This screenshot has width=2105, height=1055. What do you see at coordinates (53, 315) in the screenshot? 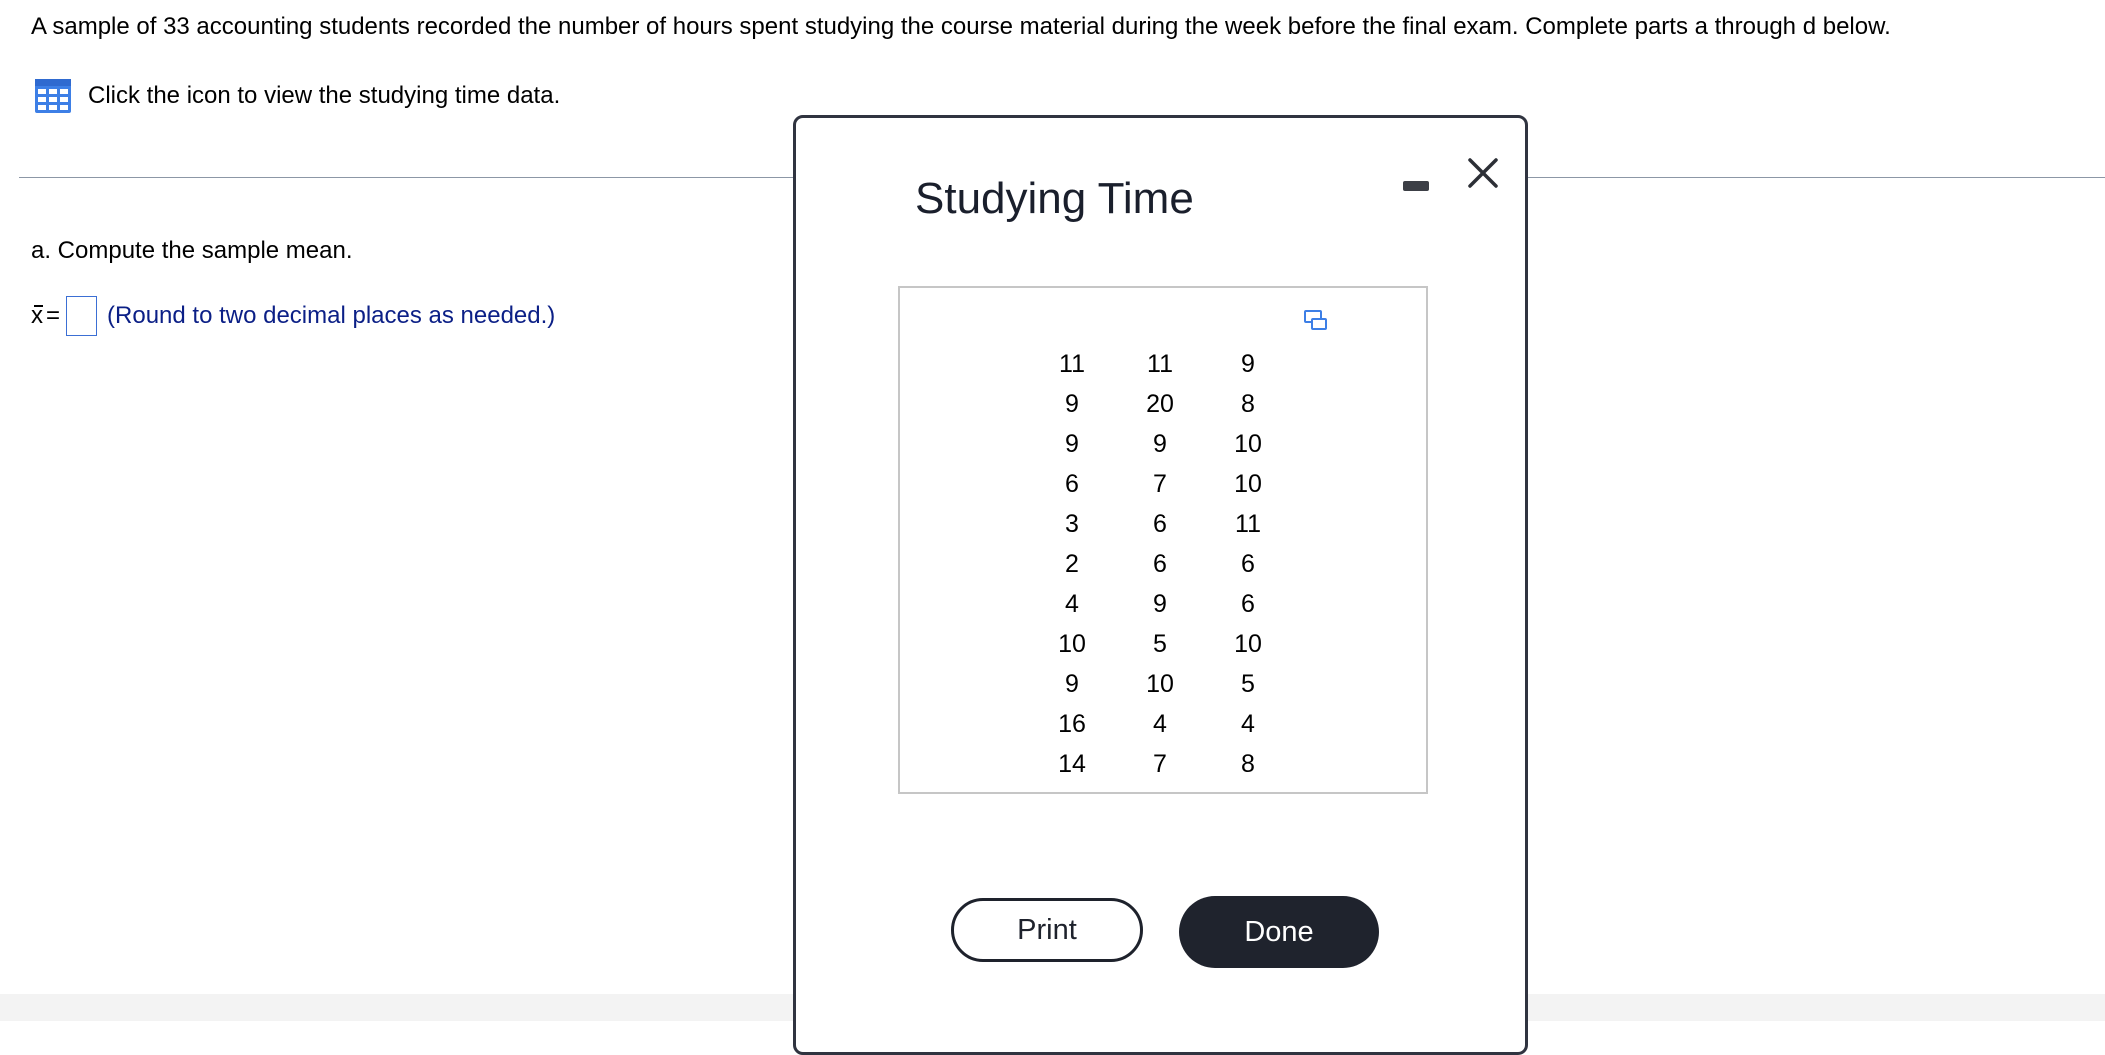
I see `equals-sign: =` at bounding box center [53, 315].